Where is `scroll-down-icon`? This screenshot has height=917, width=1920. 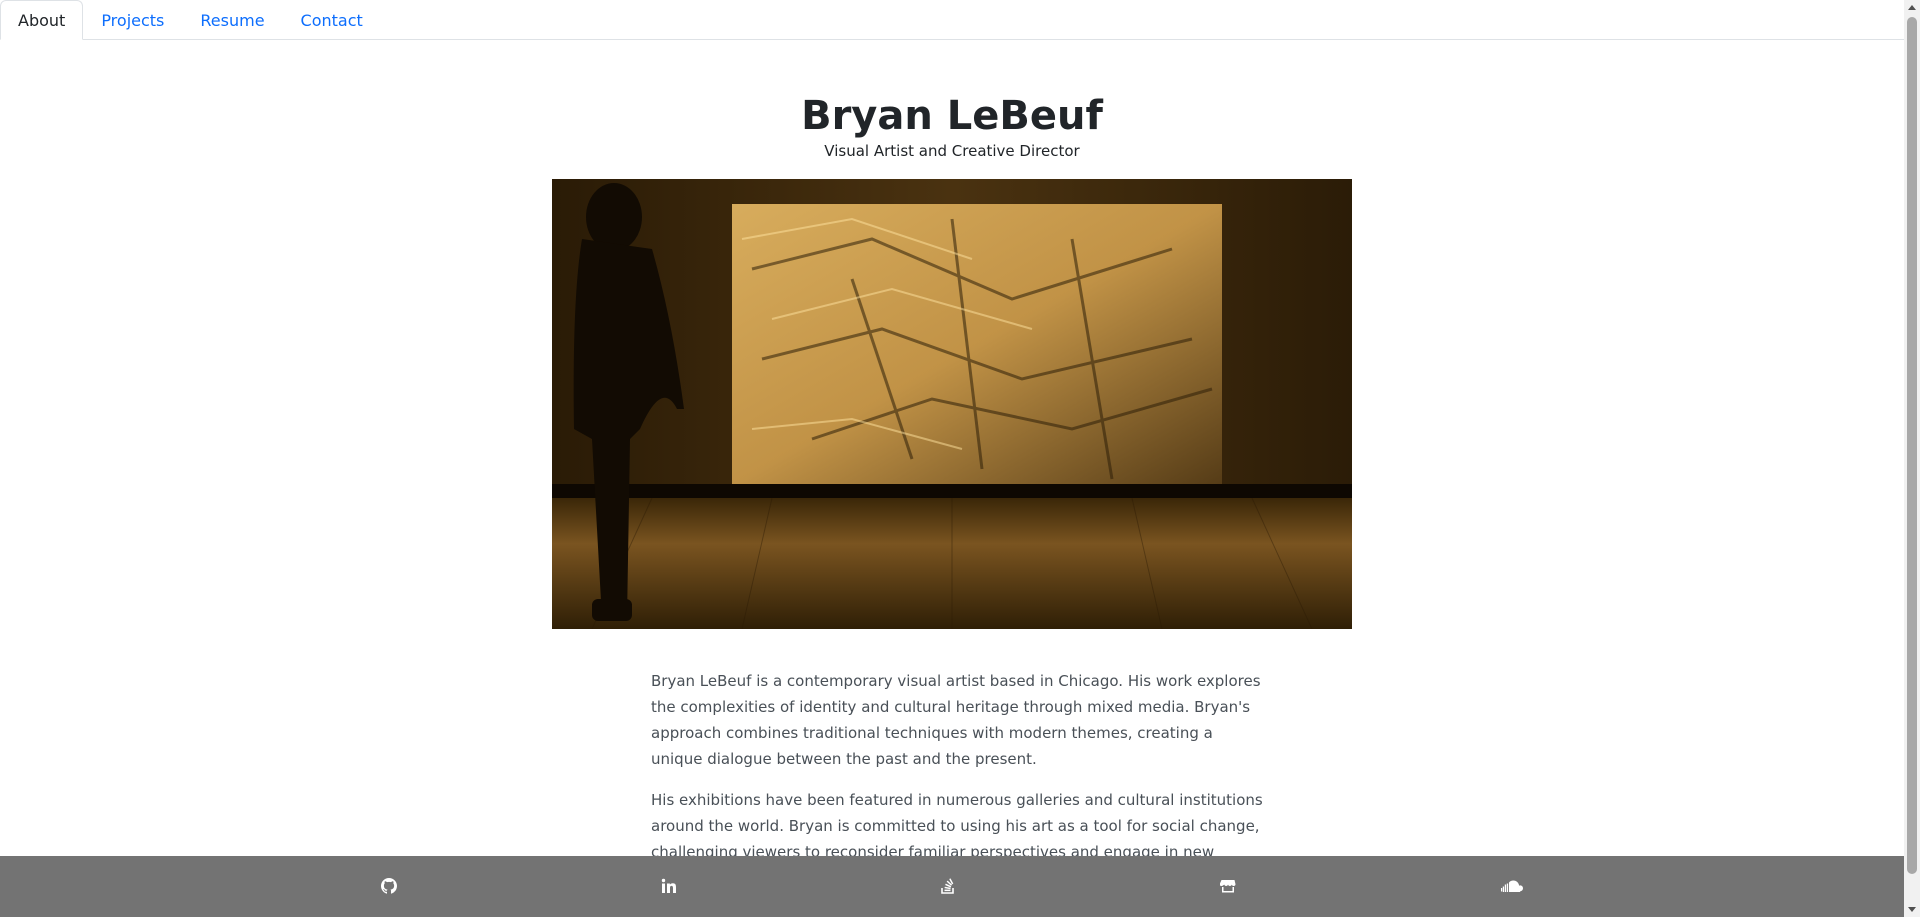 scroll-down-icon is located at coordinates (1912, 909).